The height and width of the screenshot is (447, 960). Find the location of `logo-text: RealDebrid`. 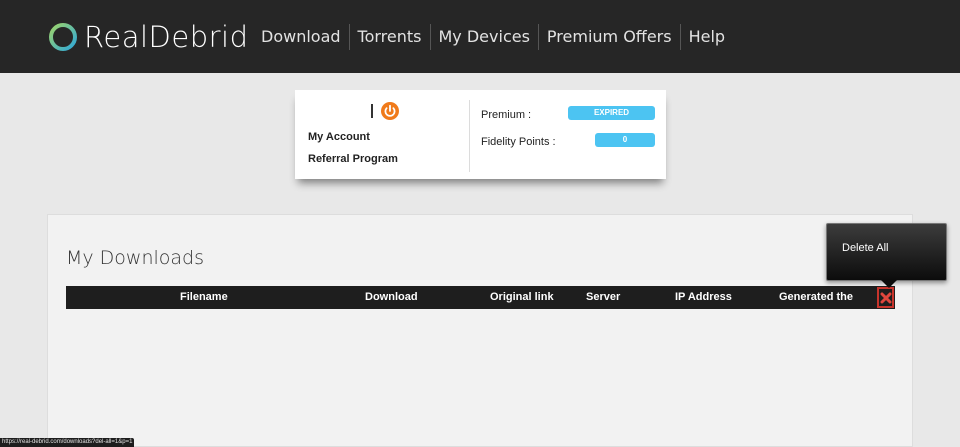

logo-text: RealDebrid is located at coordinates (166, 37).